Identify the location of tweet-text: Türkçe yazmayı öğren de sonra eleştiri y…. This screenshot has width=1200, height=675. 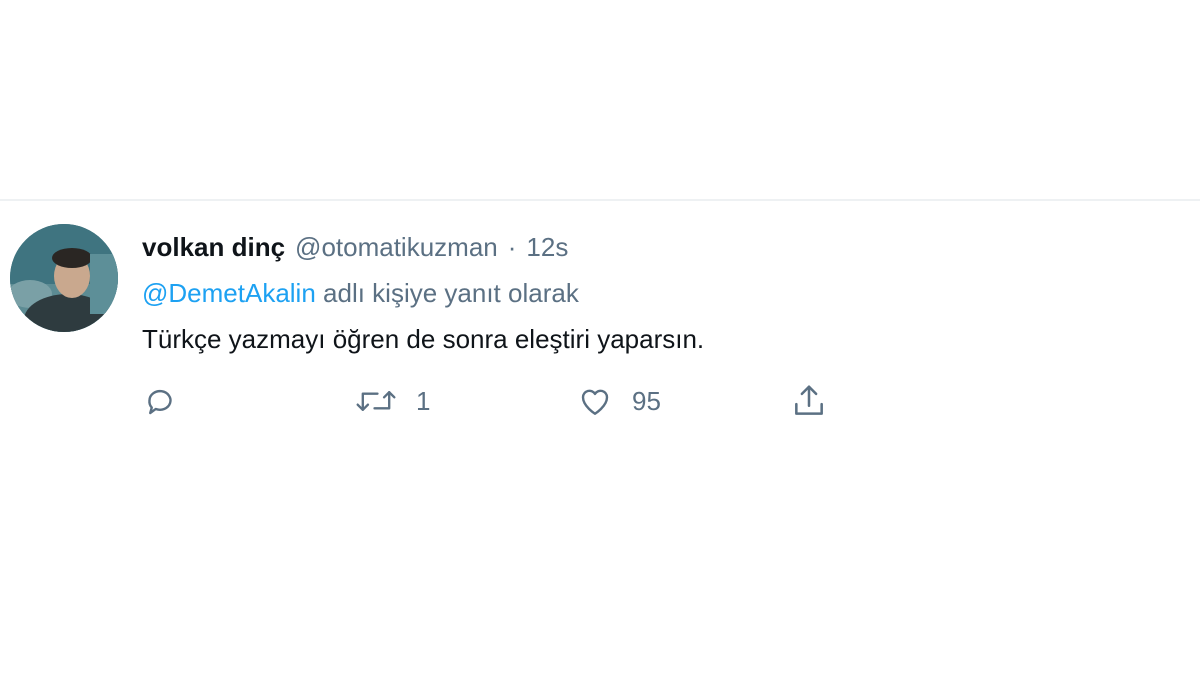
(423, 339).